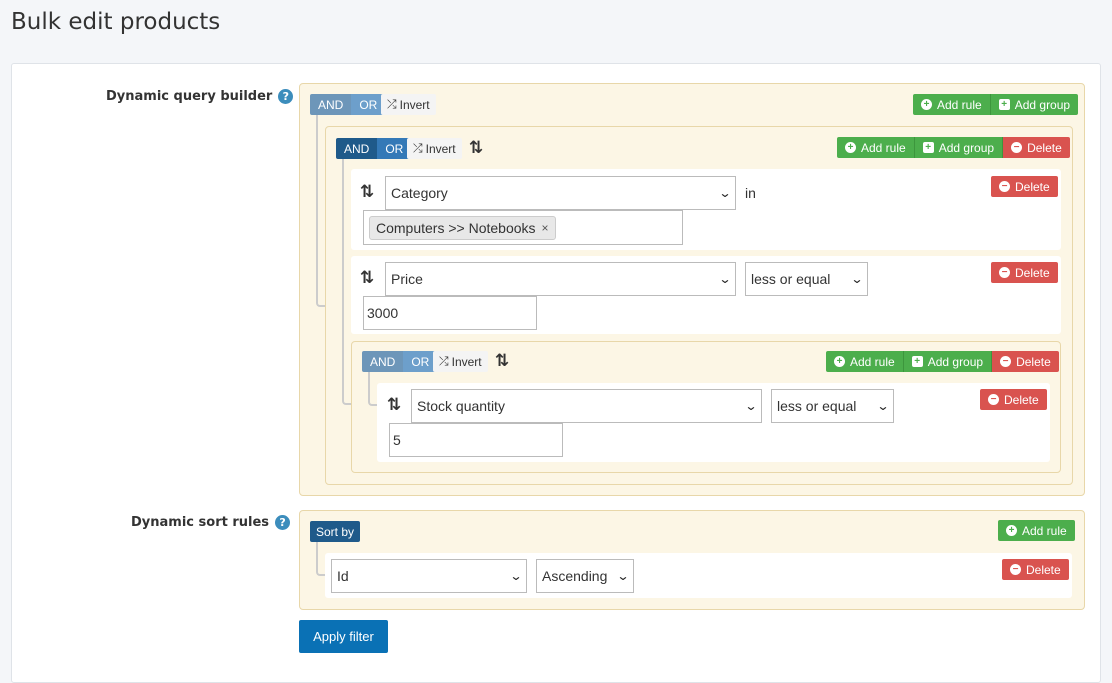 The width and height of the screenshot is (1112, 683). What do you see at coordinates (883, 147) in the screenshot?
I see `group1-add-rule-label: Add rule` at bounding box center [883, 147].